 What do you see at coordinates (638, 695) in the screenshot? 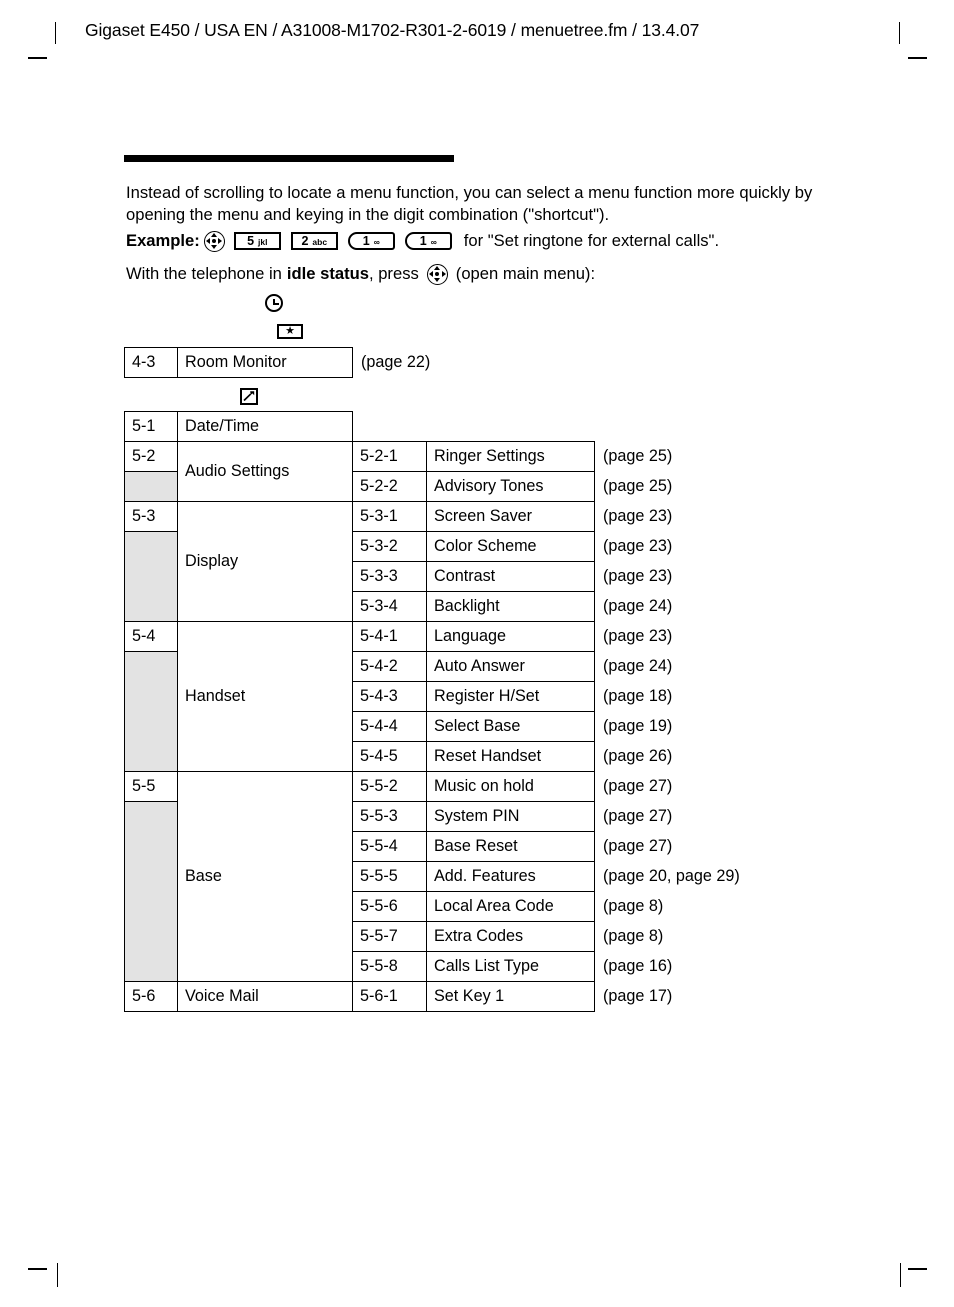
I see `page-reference-cell: (page 18)` at bounding box center [638, 695].